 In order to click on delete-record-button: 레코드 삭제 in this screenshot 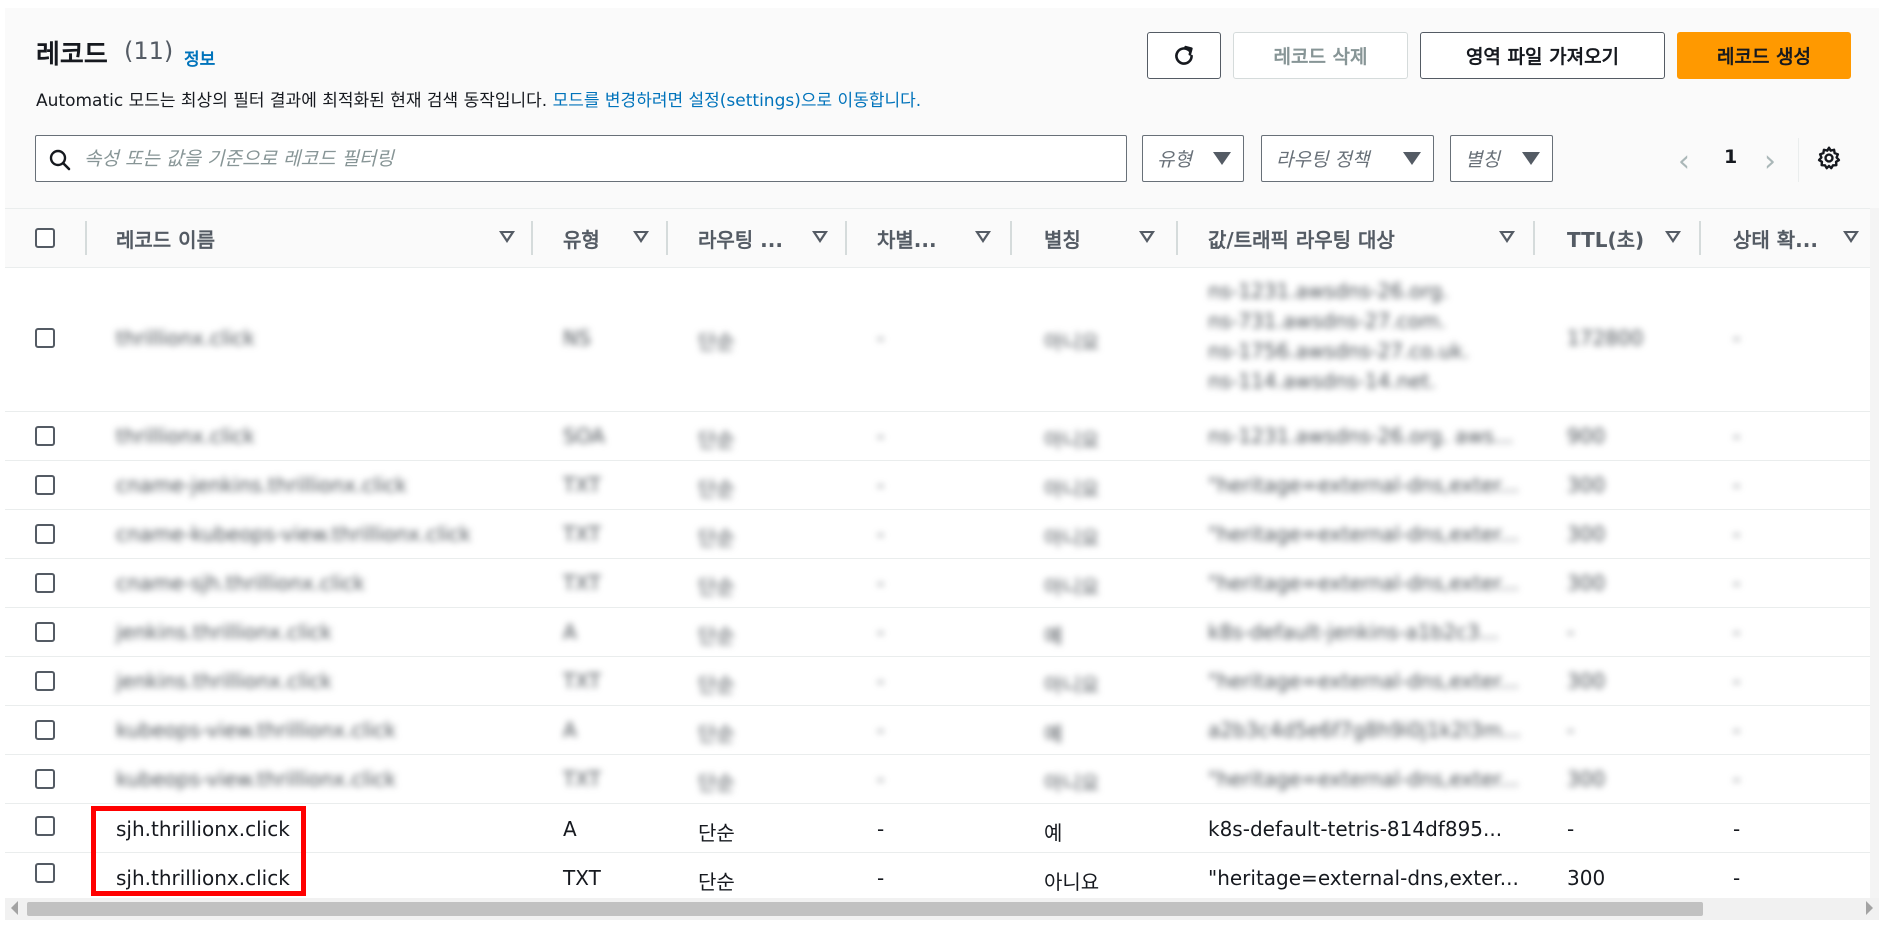, I will do `click(1320, 55)`.